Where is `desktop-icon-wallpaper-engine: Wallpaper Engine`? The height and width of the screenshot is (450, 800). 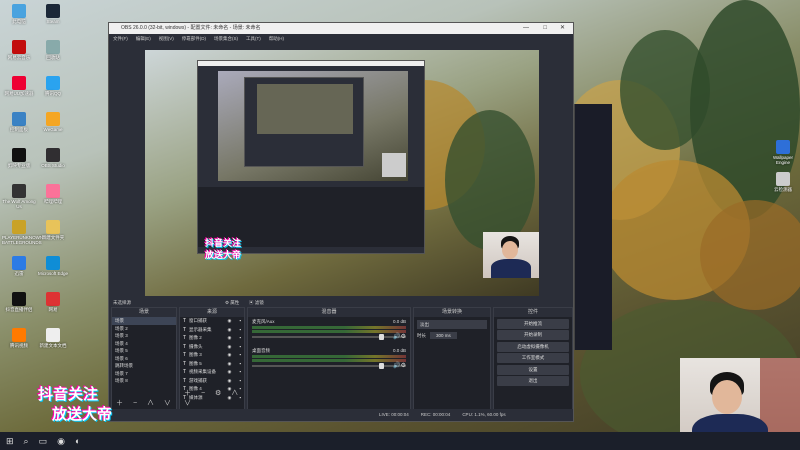
desktop-icon-wallpaper-engine: Wallpaper Engine is located at coordinates (783, 152).